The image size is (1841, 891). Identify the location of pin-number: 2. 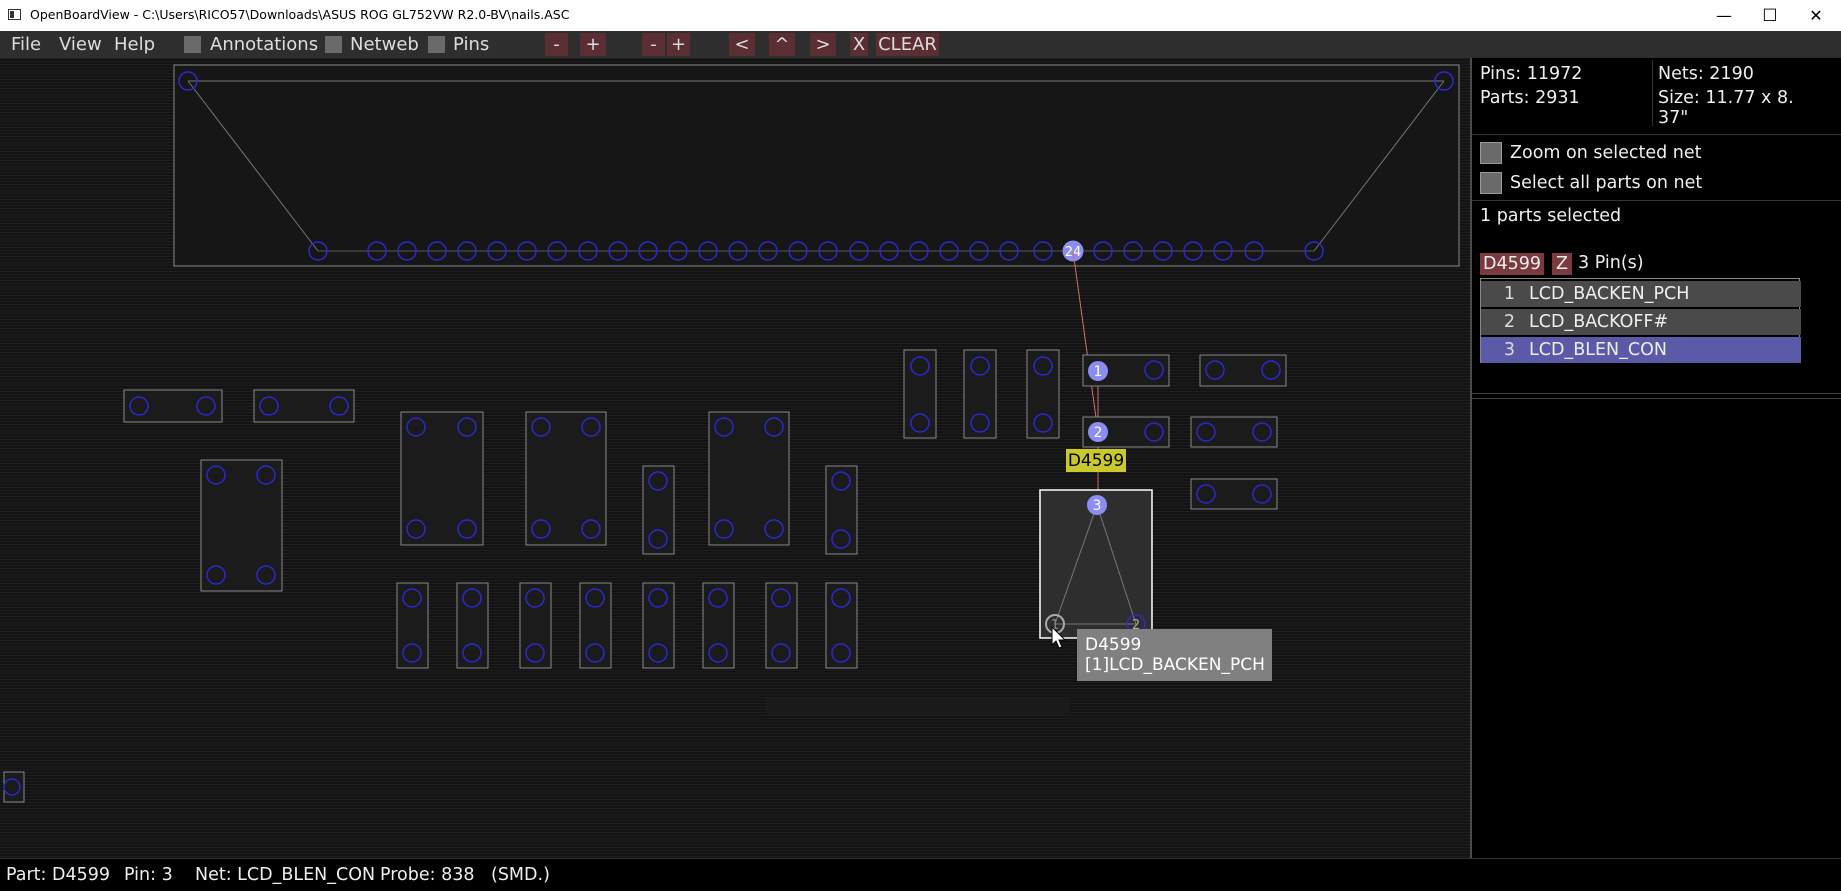
(1509, 322).